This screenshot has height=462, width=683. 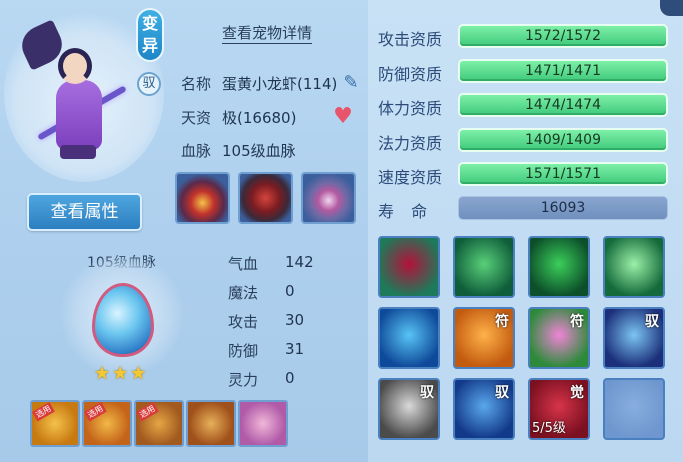 What do you see at coordinates (563, 139) in the screenshot?
I see `aptitude-bar: 1409/1409` at bounding box center [563, 139].